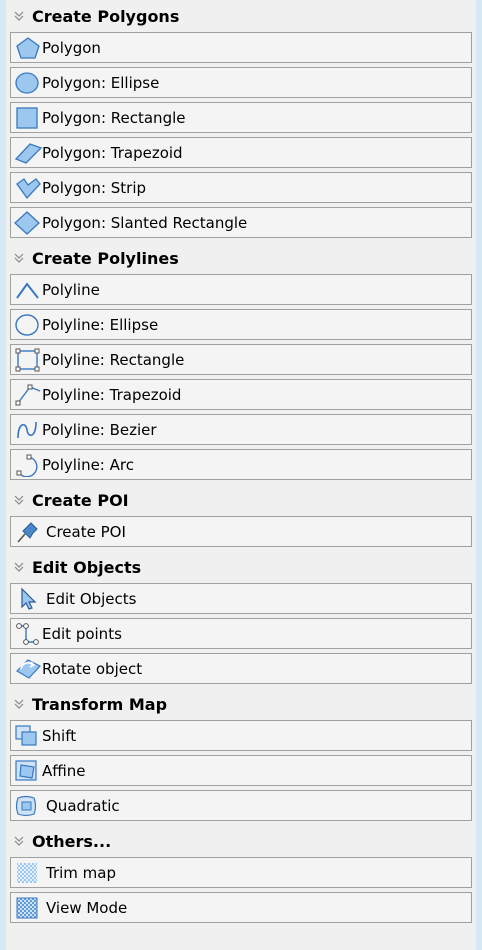 The height and width of the screenshot is (950, 482). I want to click on tool-label: Shift, so click(59, 735).